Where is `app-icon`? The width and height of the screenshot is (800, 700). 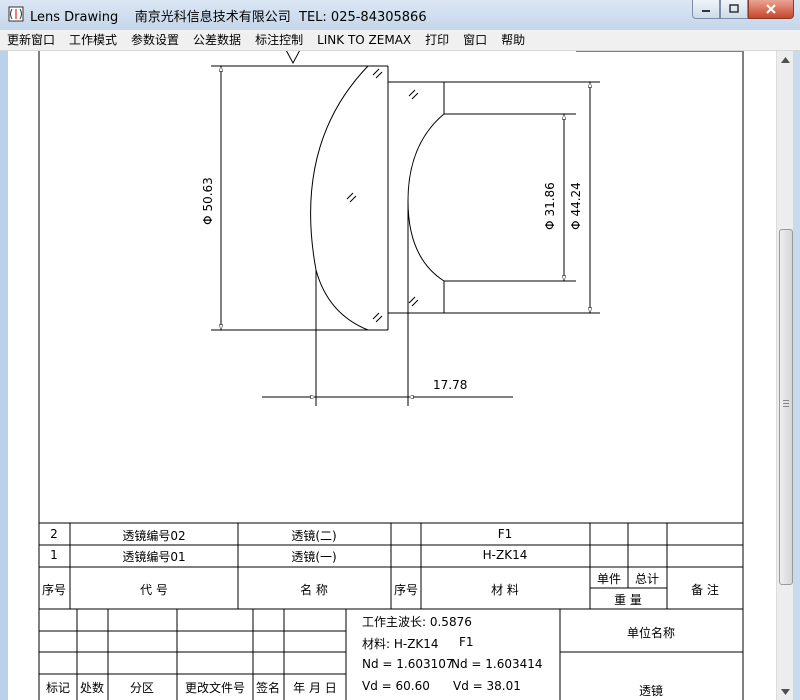
app-icon is located at coordinates (16, 14).